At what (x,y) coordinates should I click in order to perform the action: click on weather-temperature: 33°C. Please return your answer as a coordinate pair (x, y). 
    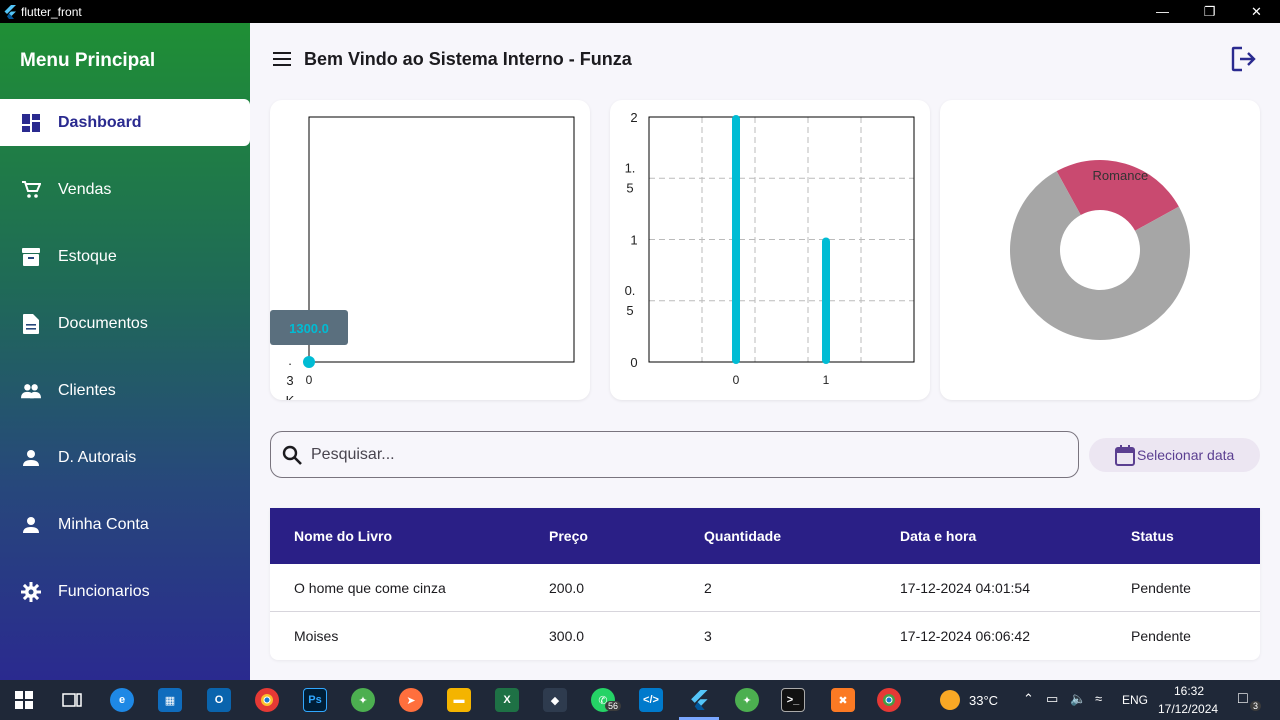
    Looking at the image, I should click on (983, 700).